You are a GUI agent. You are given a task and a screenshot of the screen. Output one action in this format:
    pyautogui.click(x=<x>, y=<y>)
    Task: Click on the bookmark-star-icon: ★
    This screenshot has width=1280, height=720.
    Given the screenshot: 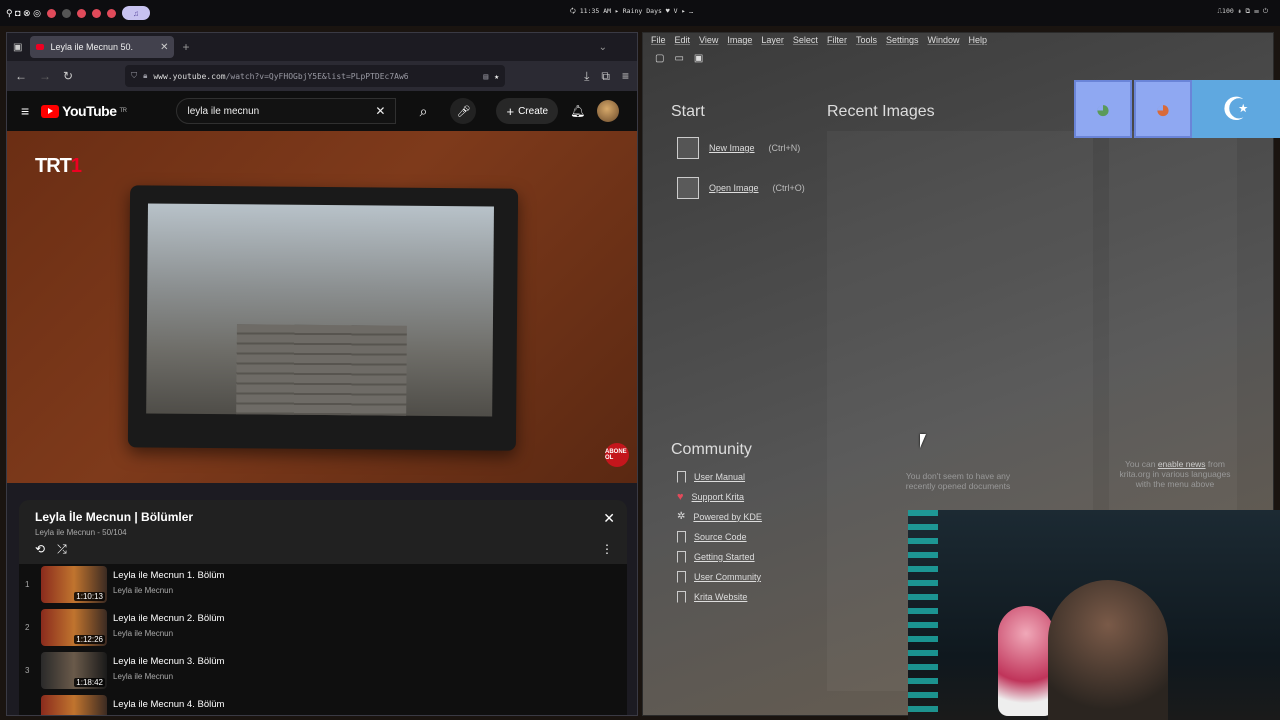 What is the action you would take?
    pyautogui.click(x=496, y=76)
    